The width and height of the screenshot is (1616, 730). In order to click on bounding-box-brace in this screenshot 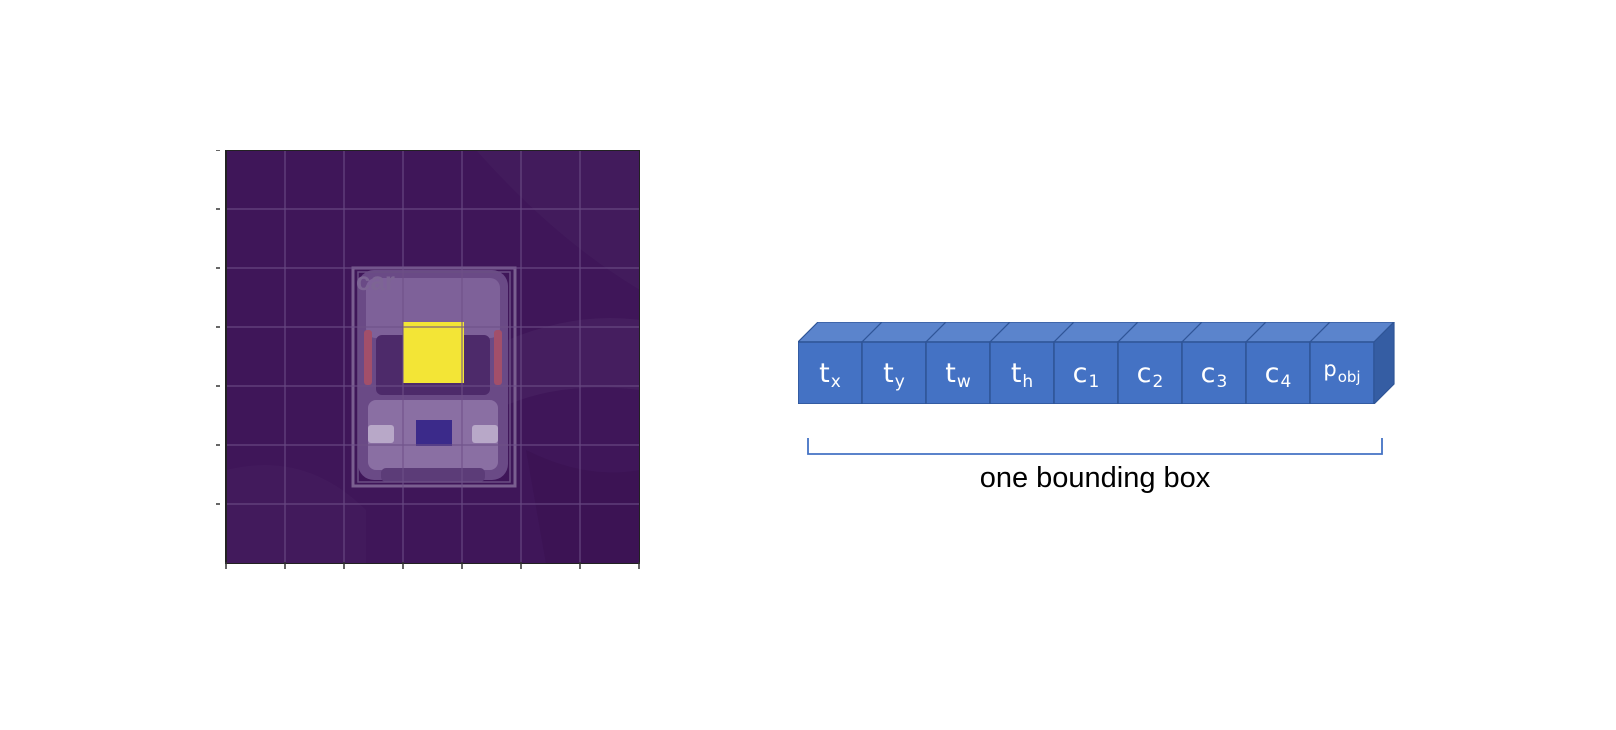, I will do `click(1095, 446)`.